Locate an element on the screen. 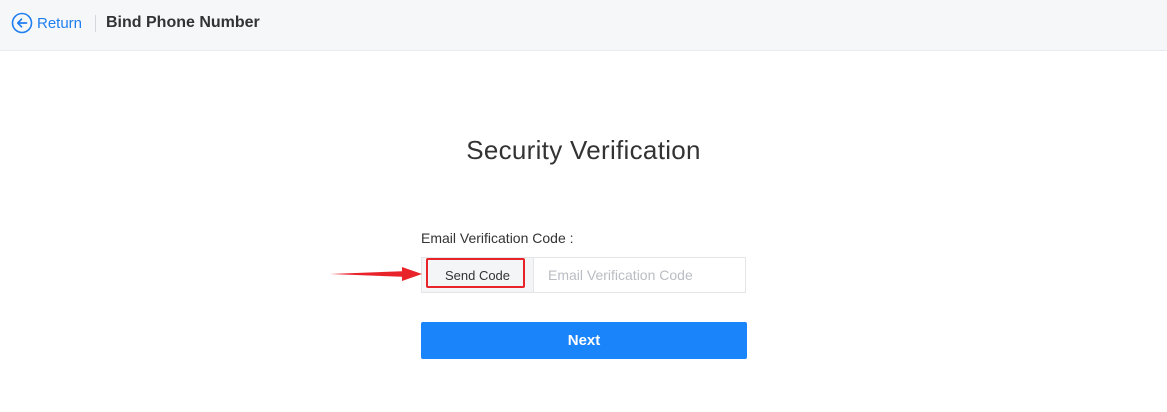 The width and height of the screenshot is (1167, 412). top-bar: Return Bind Phone Number is located at coordinates (583, 25).